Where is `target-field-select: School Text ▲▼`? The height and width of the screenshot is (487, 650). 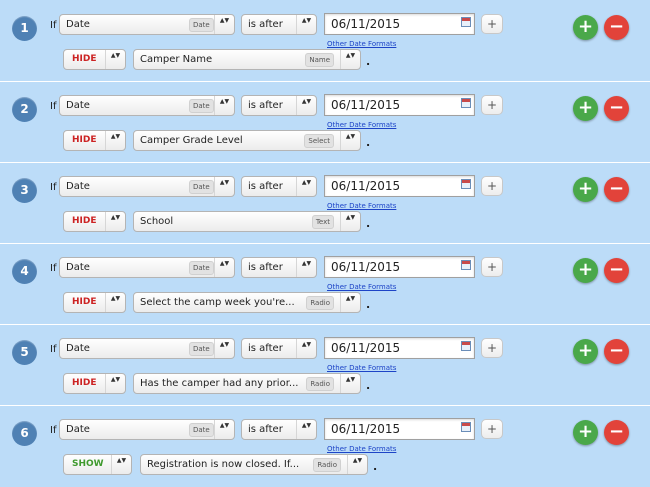
target-field-select: School Text ▲▼ is located at coordinates (247, 221).